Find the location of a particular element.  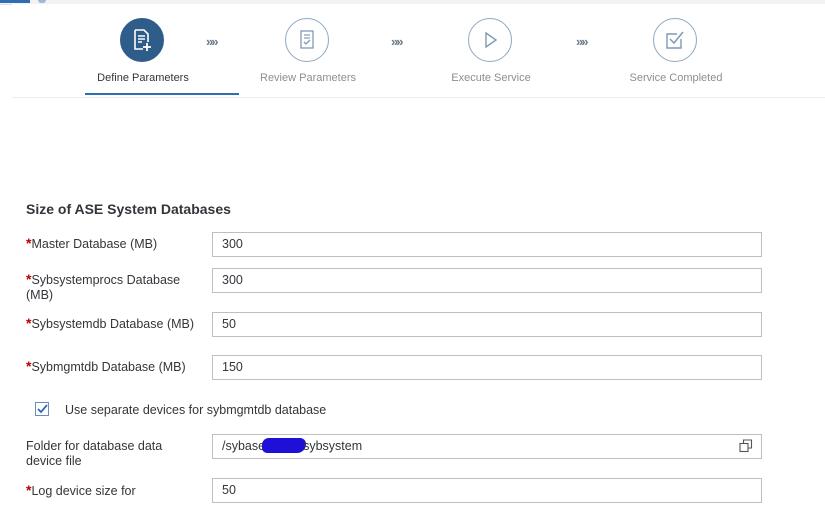

step-service-completed: Service Completed is located at coordinates (676, 58).